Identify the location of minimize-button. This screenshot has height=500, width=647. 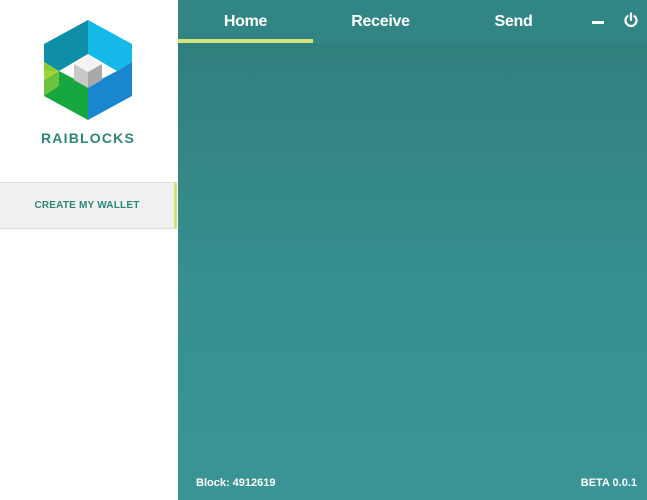
(598, 20).